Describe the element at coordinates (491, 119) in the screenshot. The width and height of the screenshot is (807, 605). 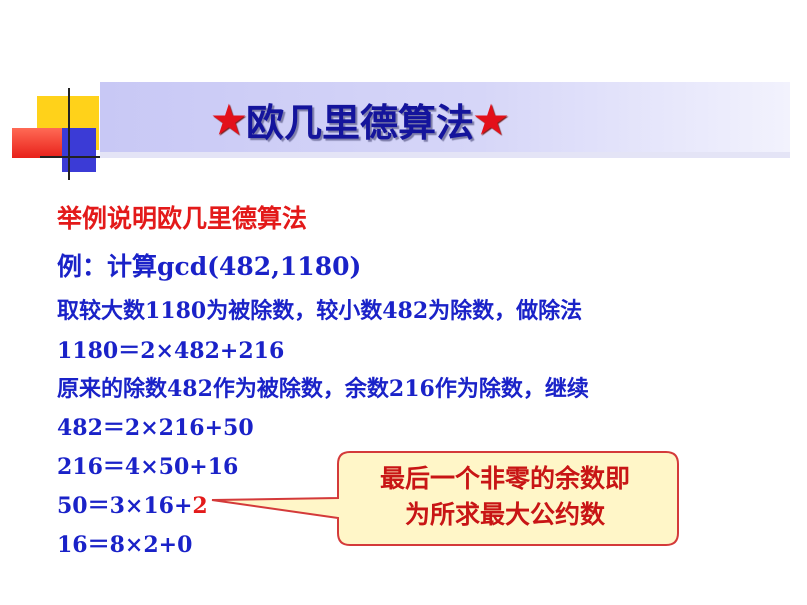
I see `star-icon-right: ★` at that location.